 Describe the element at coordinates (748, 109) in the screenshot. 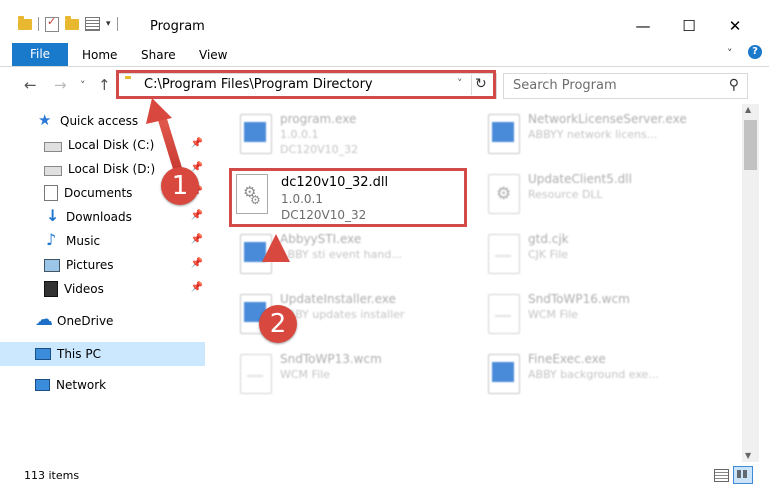

I see `scroll-up-arrow-icon: ▲` at that location.